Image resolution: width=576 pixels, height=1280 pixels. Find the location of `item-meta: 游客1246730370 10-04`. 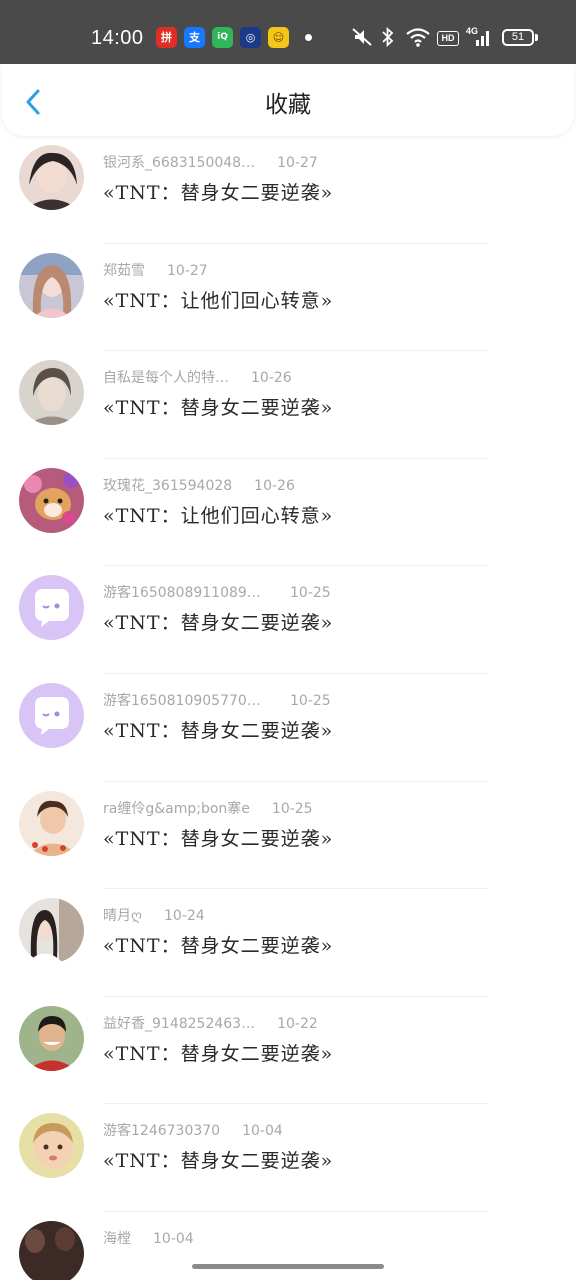

item-meta: 游客1246730370 10-04 is located at coordinates (193, 1131).